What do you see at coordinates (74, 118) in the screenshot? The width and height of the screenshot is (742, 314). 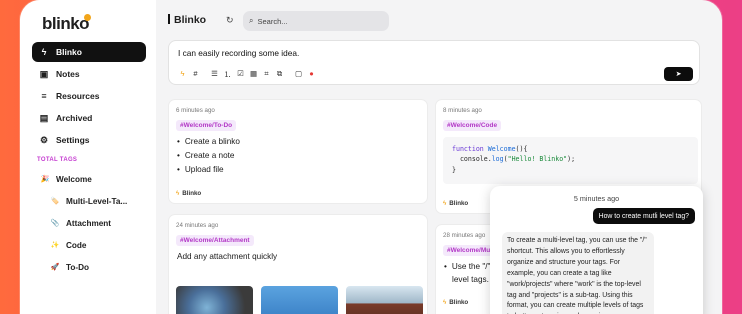 I see `sidebar-item-label: Archived` at bounding box center [74, 118].